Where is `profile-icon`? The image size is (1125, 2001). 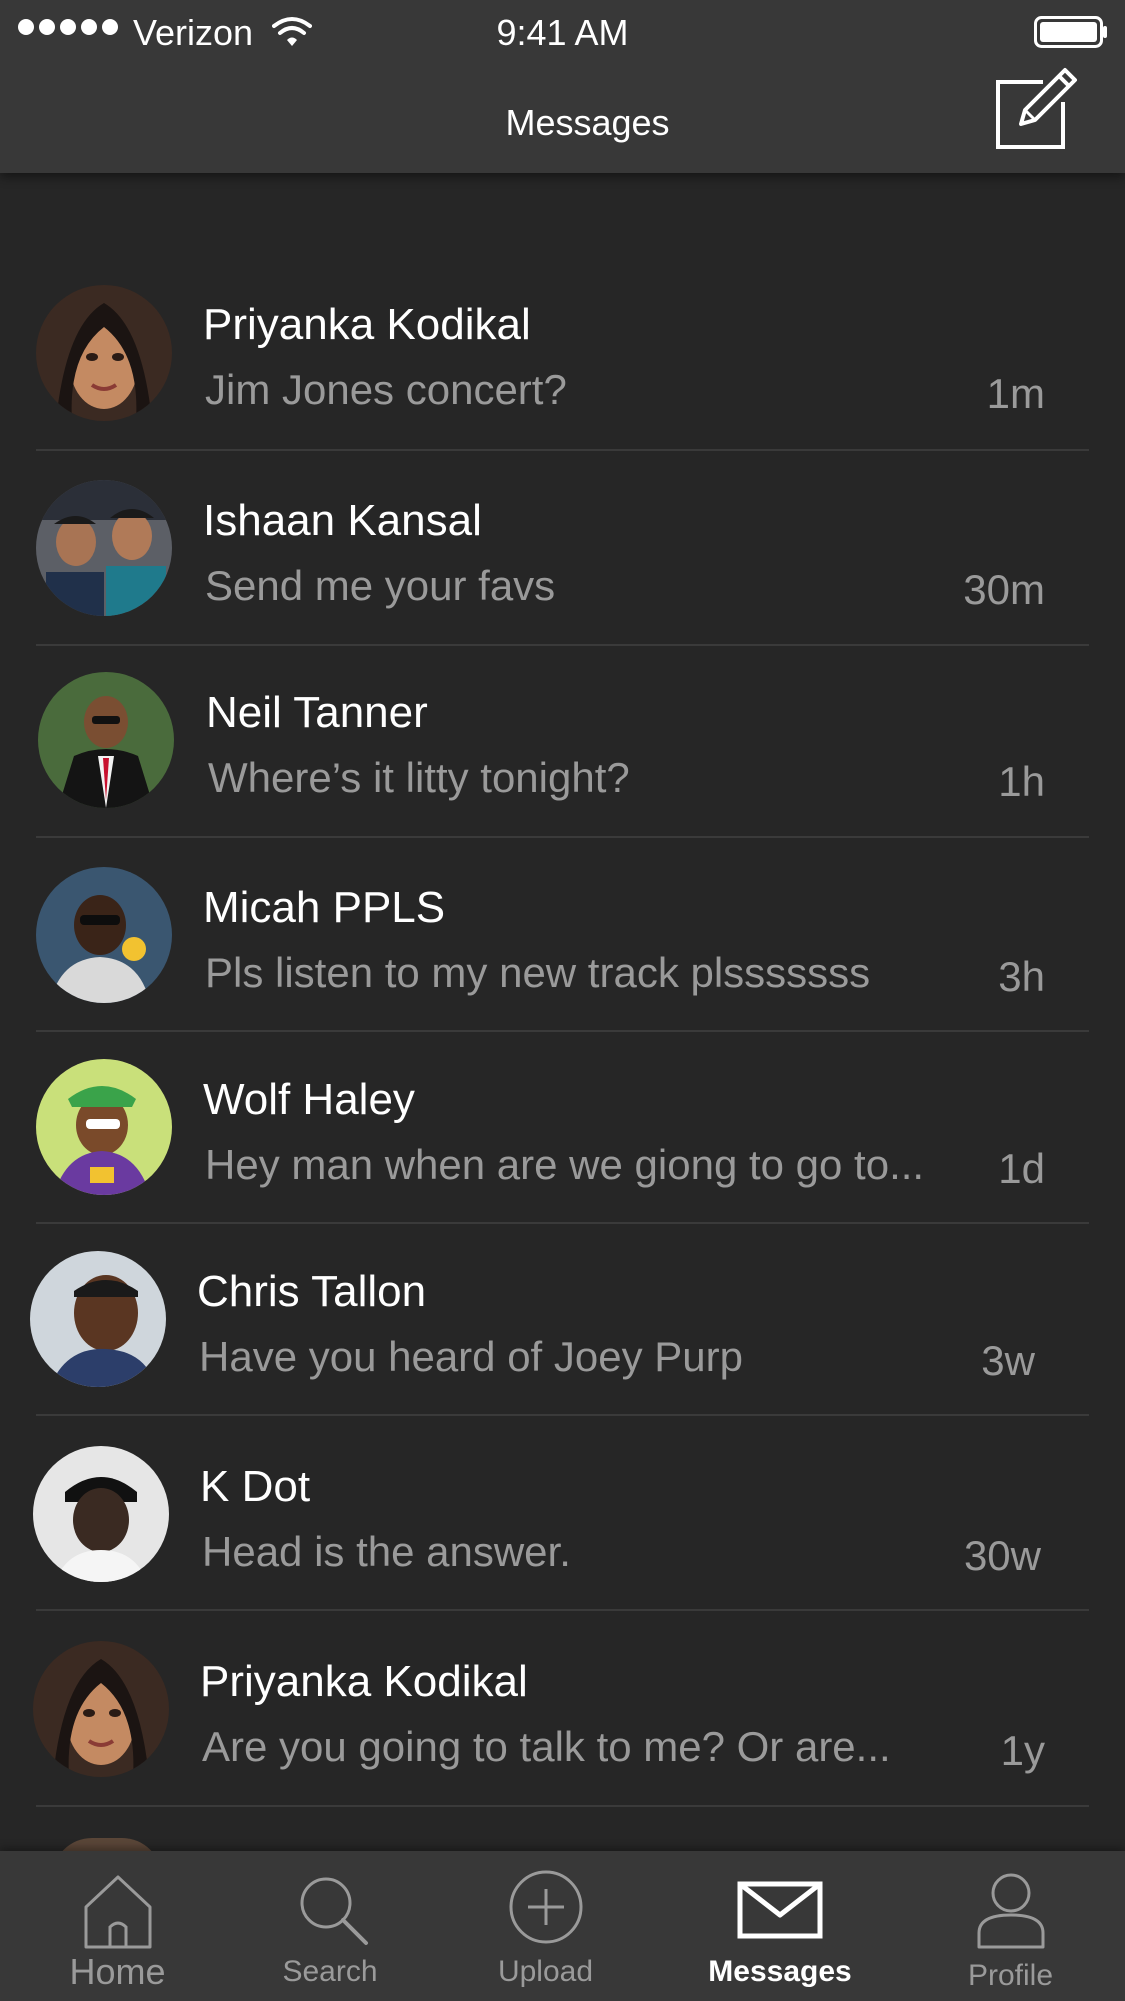
profile-icon is located at coordinates (1011, 1911).